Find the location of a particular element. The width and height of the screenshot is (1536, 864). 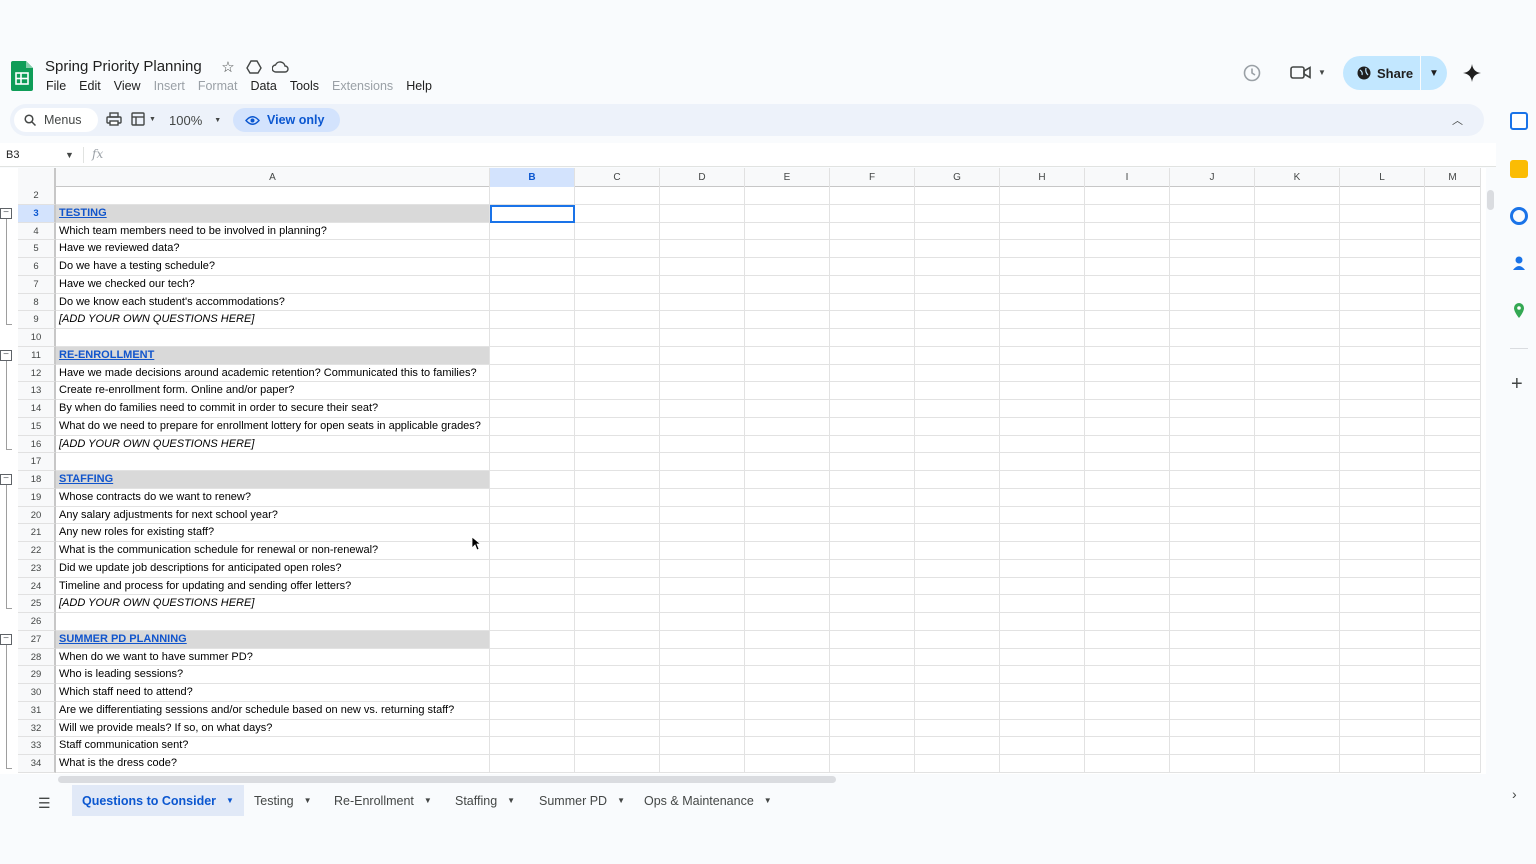

section-header-cell: TESTING is located at coordinates (273, 213).